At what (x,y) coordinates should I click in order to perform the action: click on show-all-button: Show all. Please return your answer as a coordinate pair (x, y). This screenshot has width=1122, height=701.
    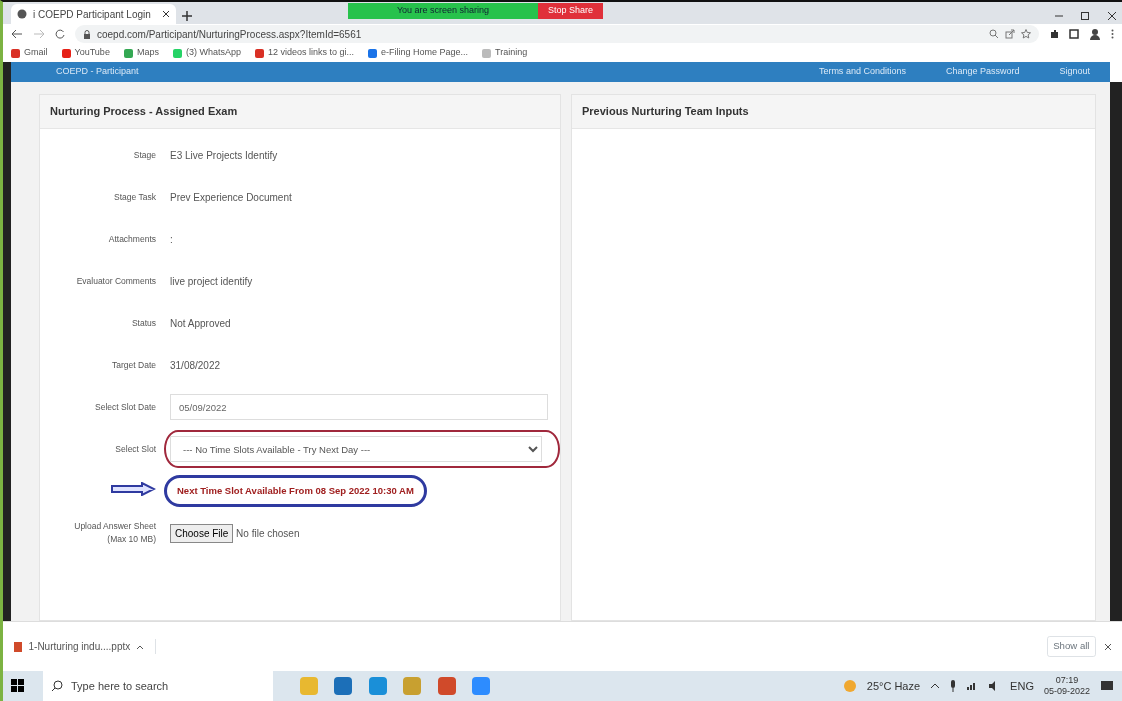
    Looking at the image, I should click on (1071, 646).